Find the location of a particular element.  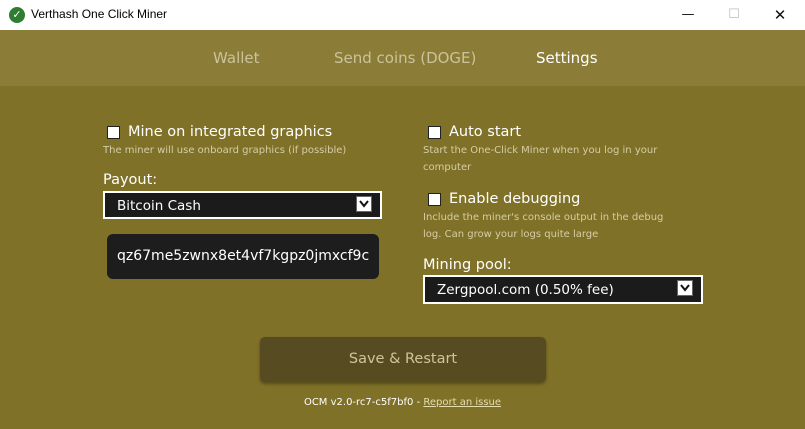

window-titlebar: ✓ Verthash One Click Miner — ☐ ✕ is located at coordinates (402, 15).